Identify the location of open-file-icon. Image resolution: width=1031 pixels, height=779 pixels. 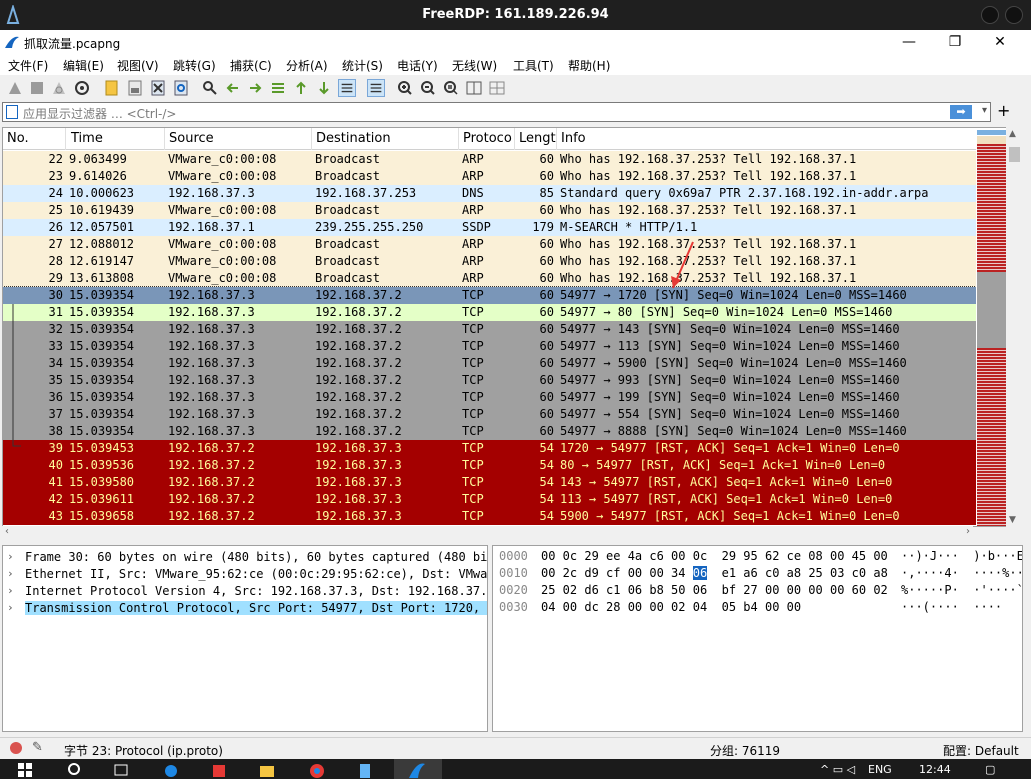
(112, 88).